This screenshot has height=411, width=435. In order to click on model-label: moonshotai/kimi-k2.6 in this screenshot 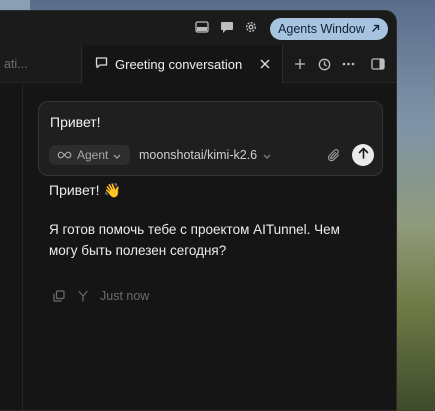, I will do `click(198, 155)`.